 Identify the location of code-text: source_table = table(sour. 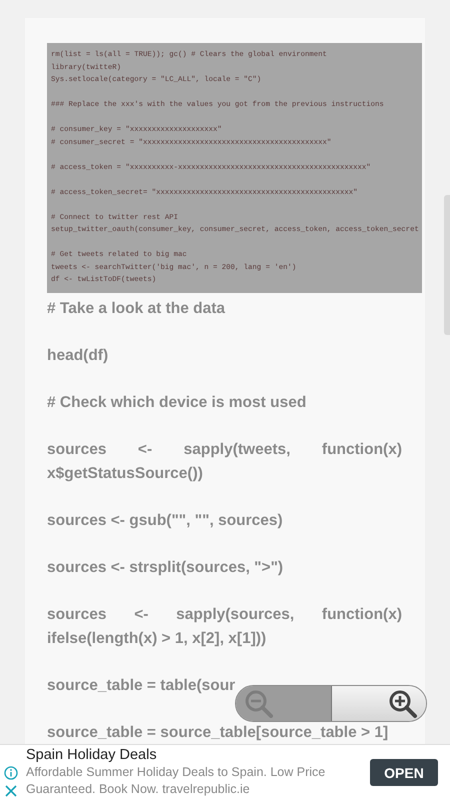
(141, 686).